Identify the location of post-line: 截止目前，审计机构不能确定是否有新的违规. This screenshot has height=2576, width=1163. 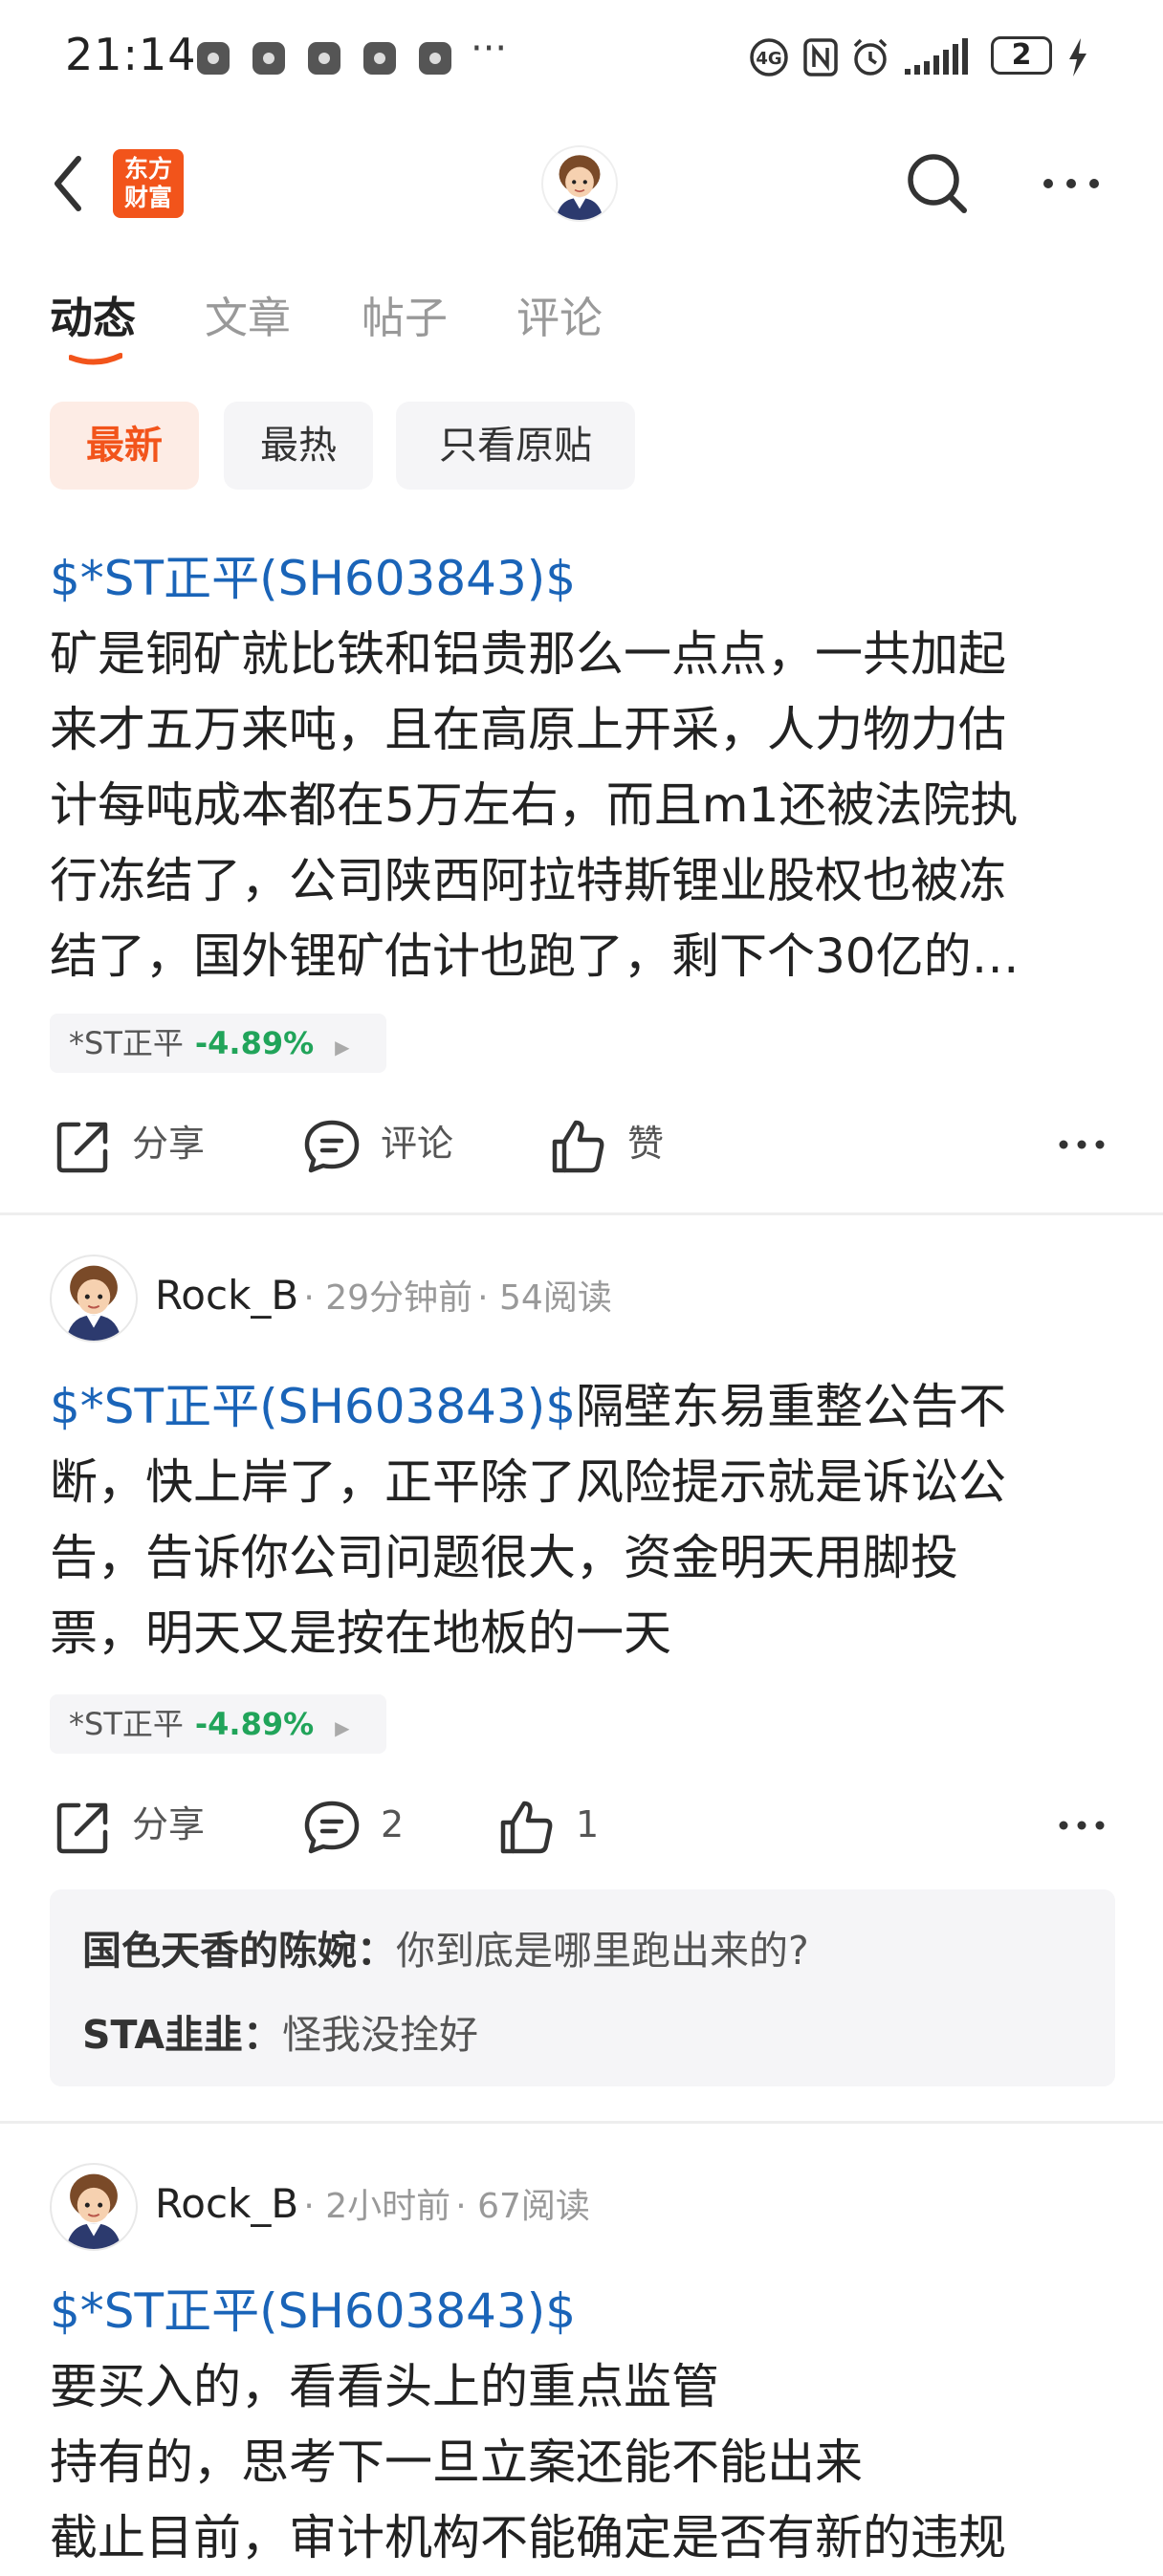
(528, 2537).